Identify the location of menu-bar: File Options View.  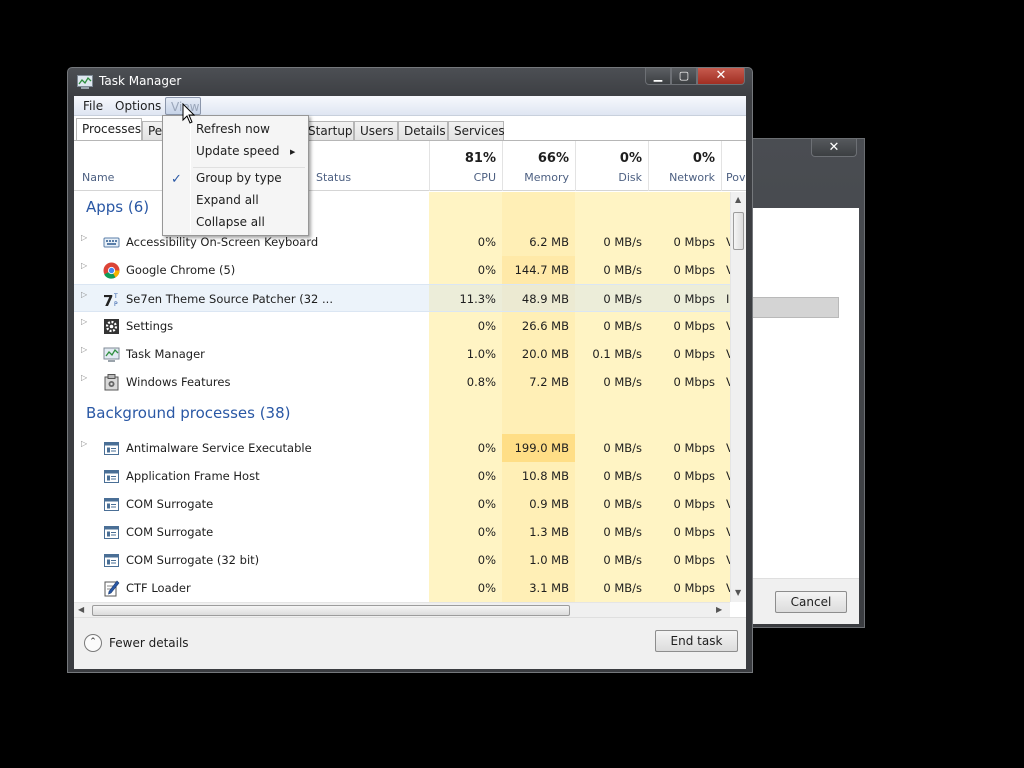
(410, 106).